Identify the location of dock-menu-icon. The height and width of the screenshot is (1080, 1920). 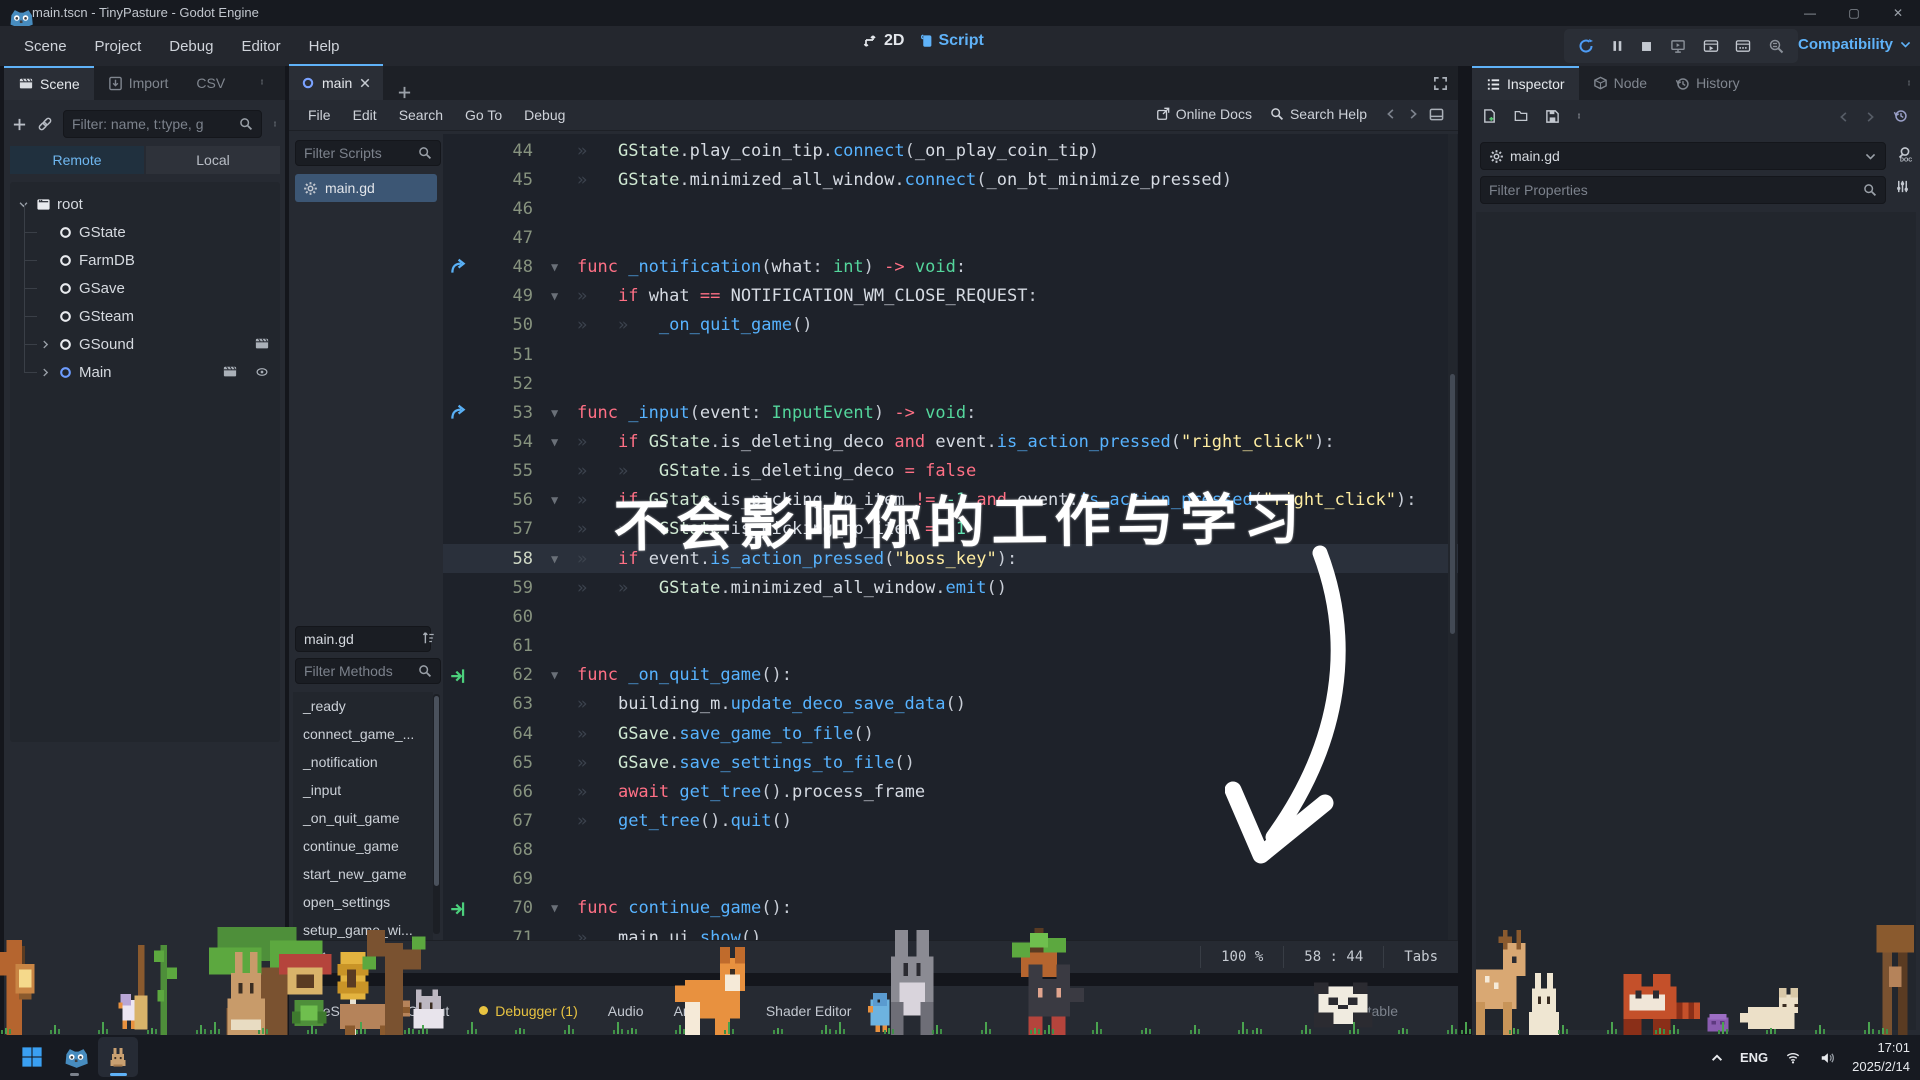
(1909, 83).